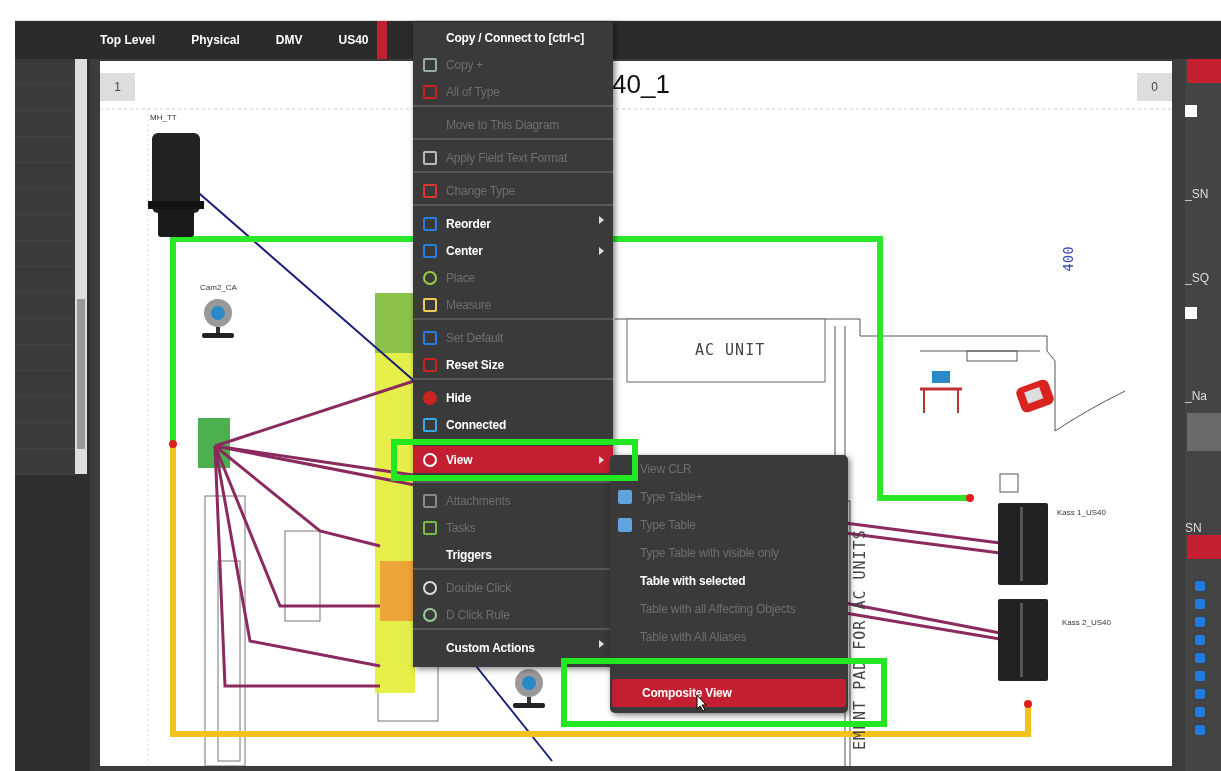  What do you see at coordinates (513, 220) in the screenshot?
I see `menu-item: Reorder` at bounding box center [513, 220].